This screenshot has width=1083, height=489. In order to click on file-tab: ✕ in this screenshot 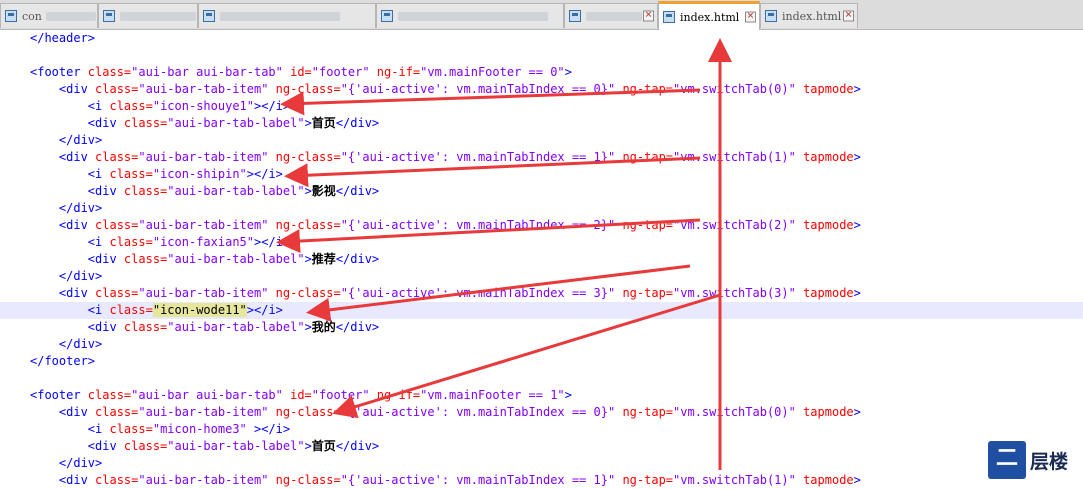, I will do `click(611, 15)`.